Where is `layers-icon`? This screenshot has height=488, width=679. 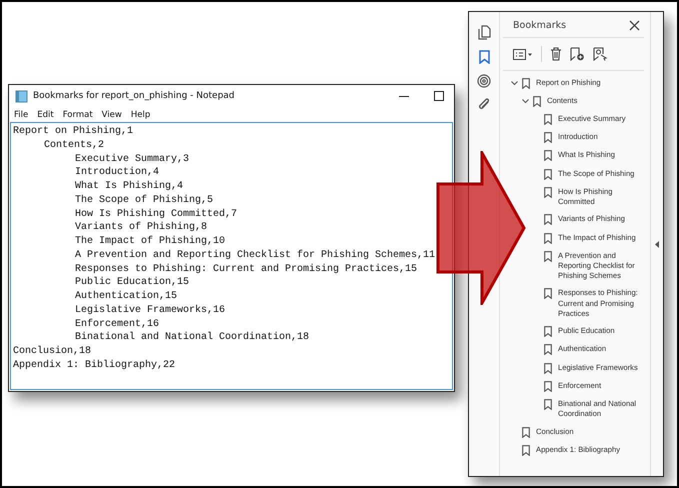
layers-icon is located at coordinates (484, 81).